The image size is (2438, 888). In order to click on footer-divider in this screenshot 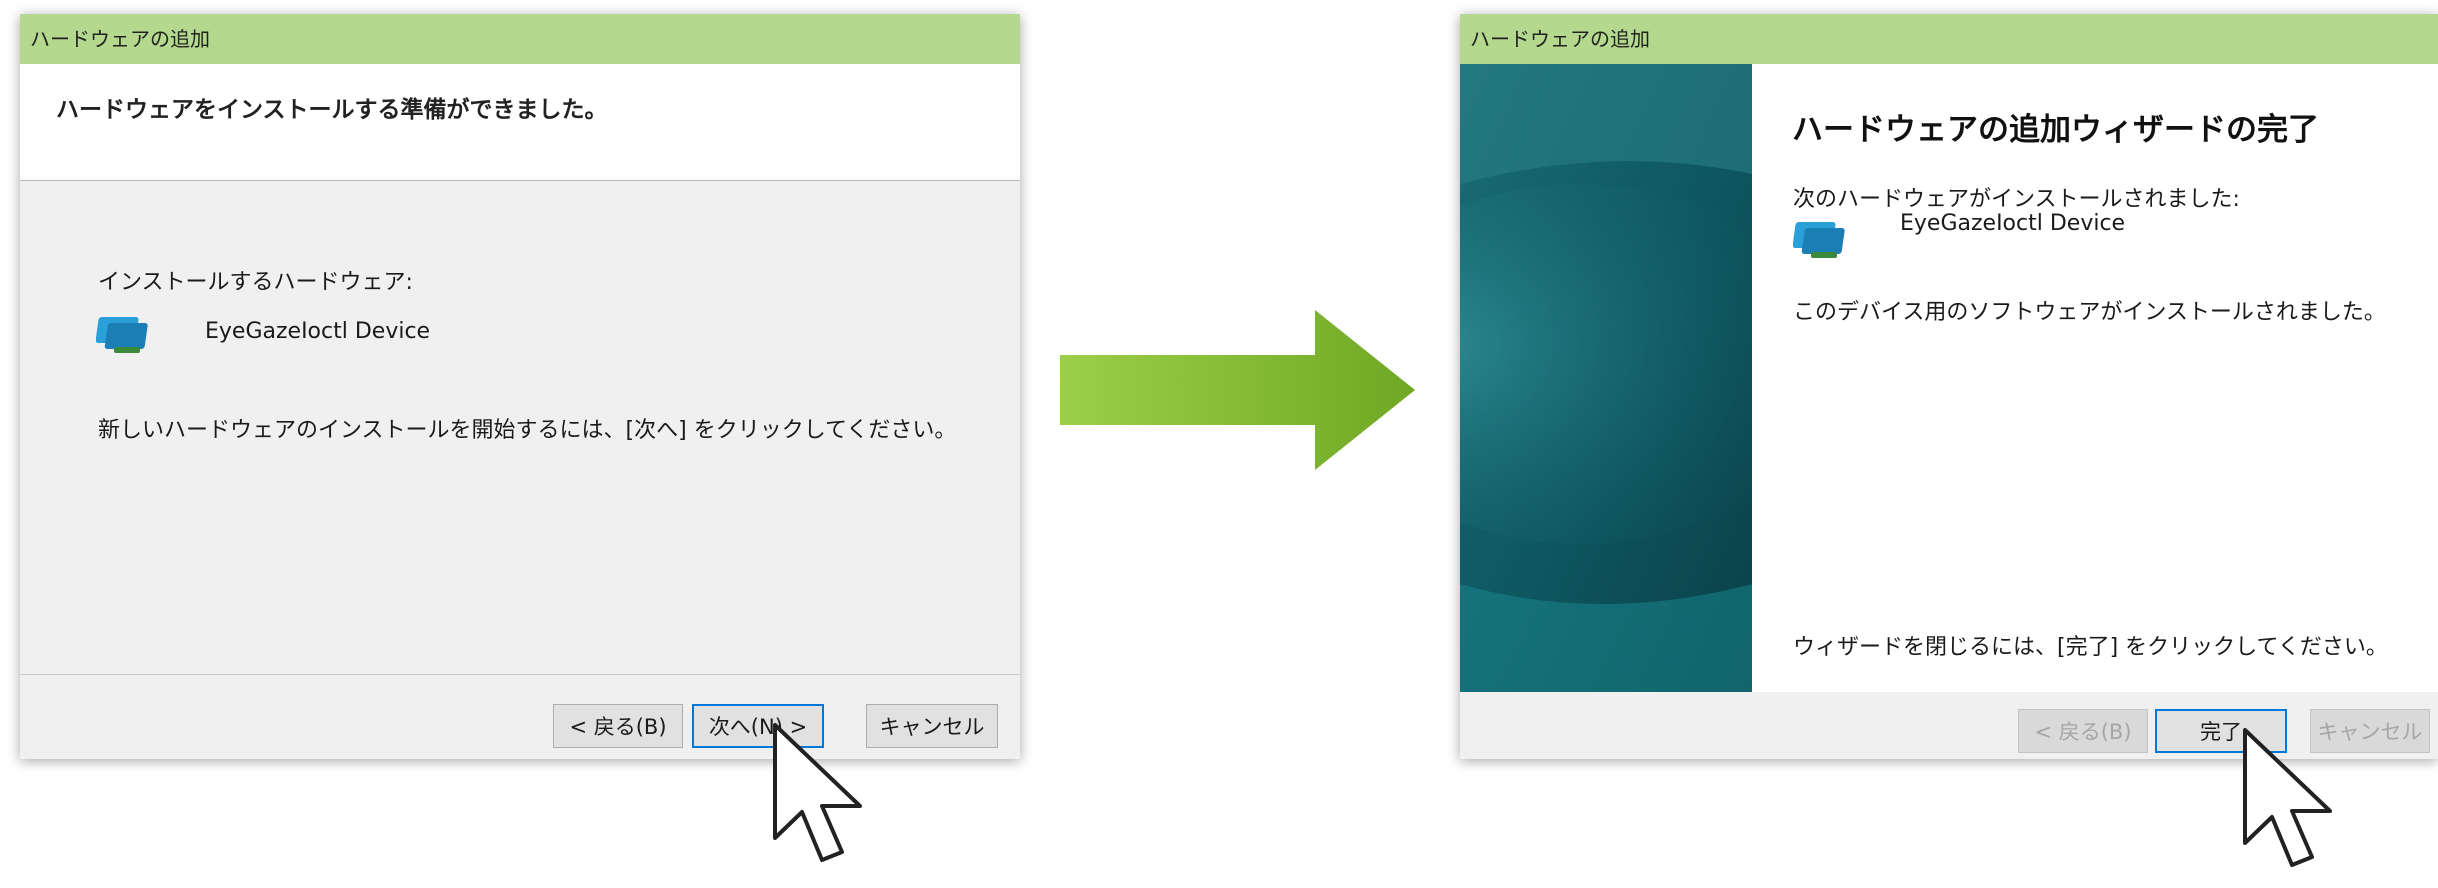, I will do `click(520, 674)`.